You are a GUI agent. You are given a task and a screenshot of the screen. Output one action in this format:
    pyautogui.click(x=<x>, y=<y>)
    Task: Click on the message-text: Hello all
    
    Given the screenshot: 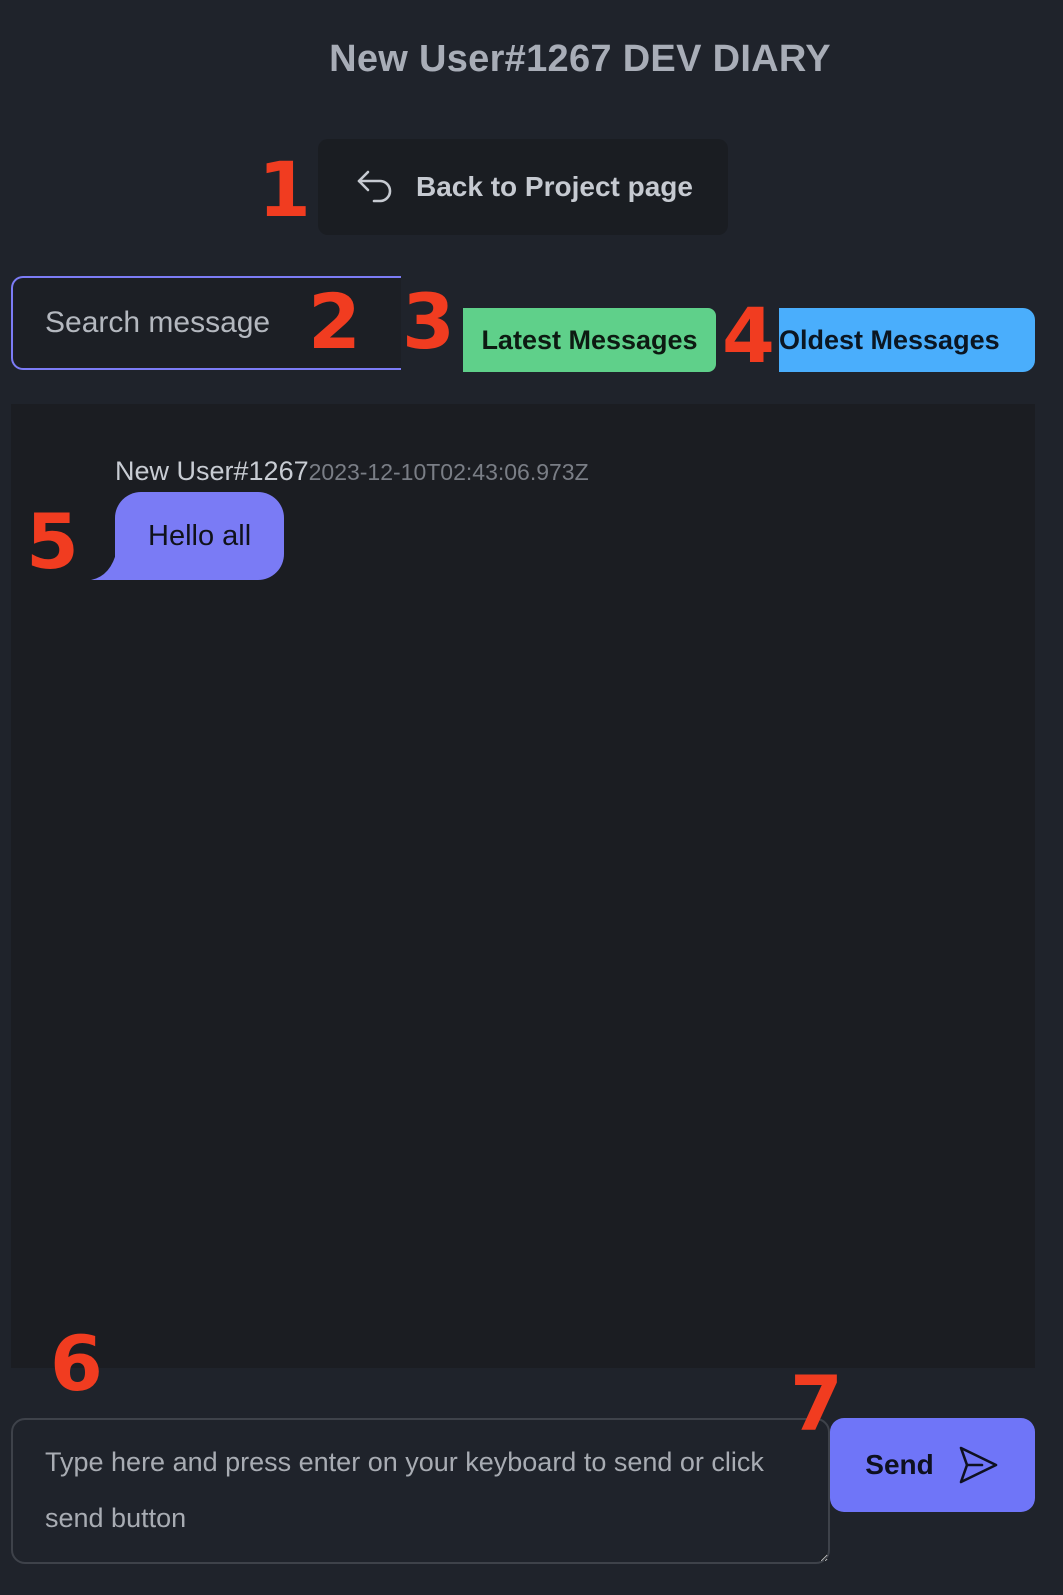 What is the action you would take?
    pyautogui.click(x=200, y=535)
    